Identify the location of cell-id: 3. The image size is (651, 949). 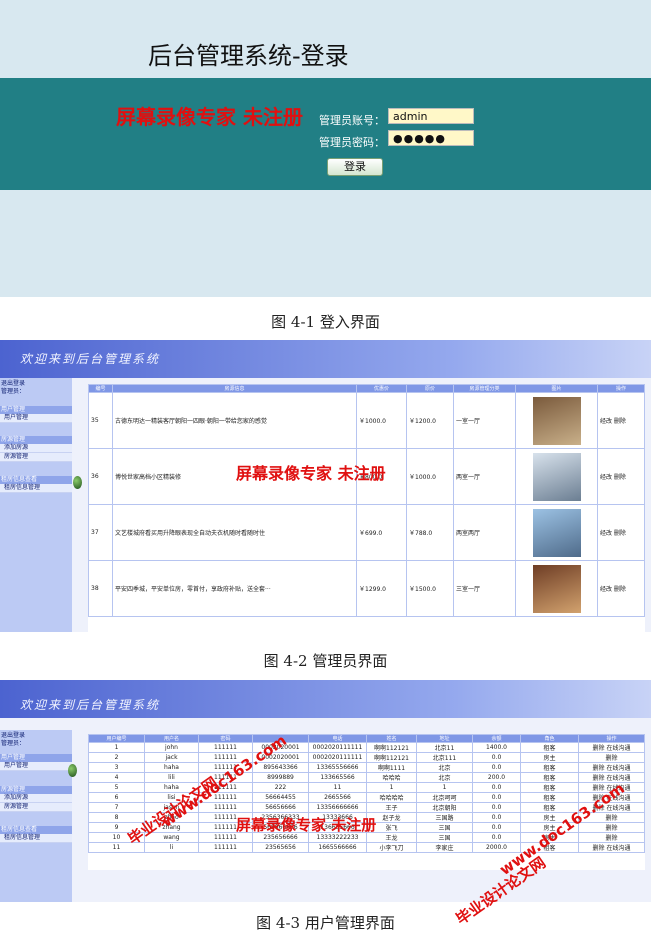
(116, 767).